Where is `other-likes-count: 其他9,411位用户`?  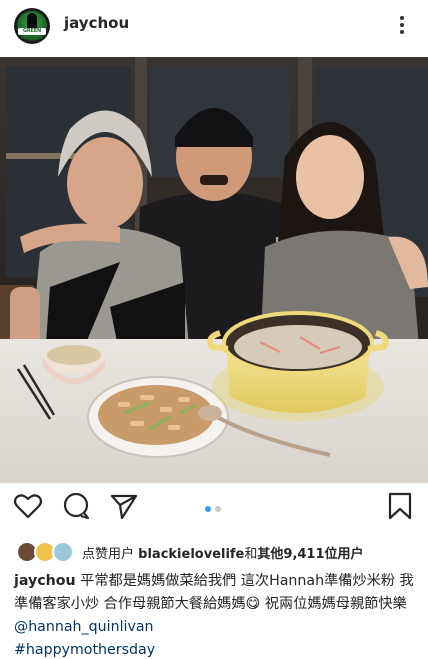
other-likes-count: 其他9,411位用户 is located at coordinates (310, 554).